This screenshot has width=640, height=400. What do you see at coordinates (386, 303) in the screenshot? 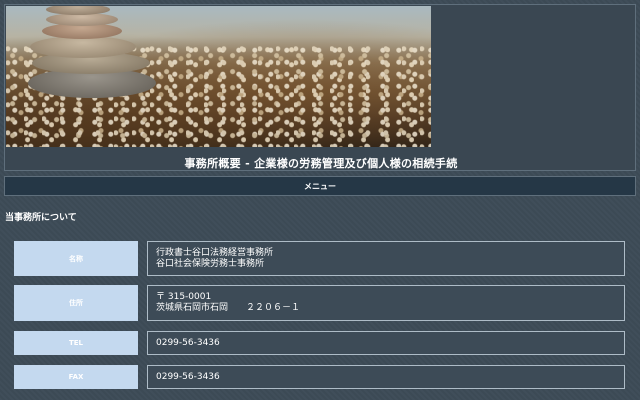
I see `info-value: 〒 315-0001 茨城県石岡市石岡 ２２０６－１` at bounding box center [386, 303].